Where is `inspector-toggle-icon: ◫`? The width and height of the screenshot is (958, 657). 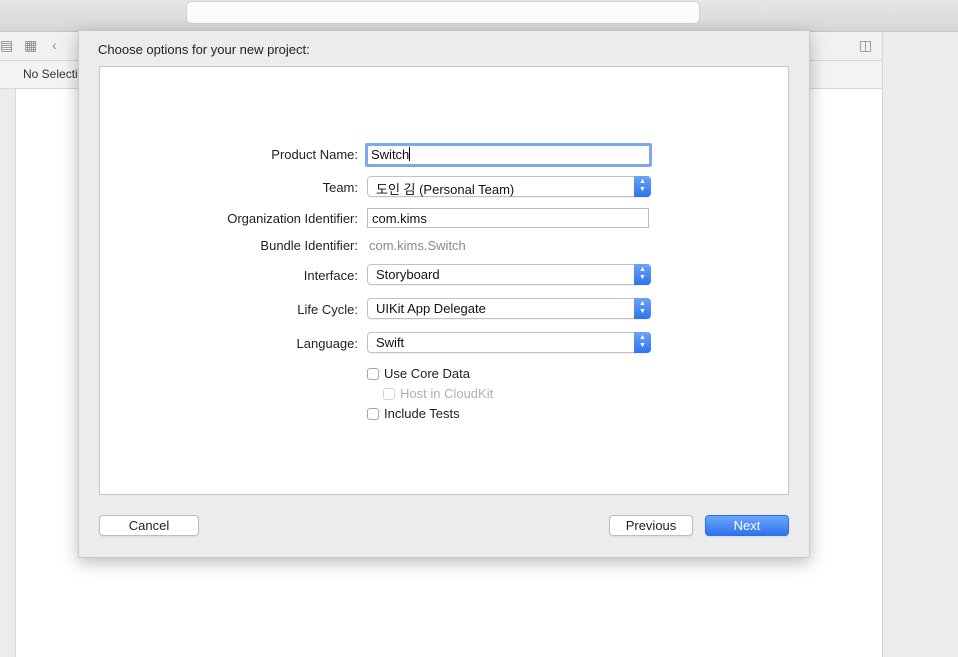
inspector-toggle-icon: ◫ is located at coordinates (865, 45).